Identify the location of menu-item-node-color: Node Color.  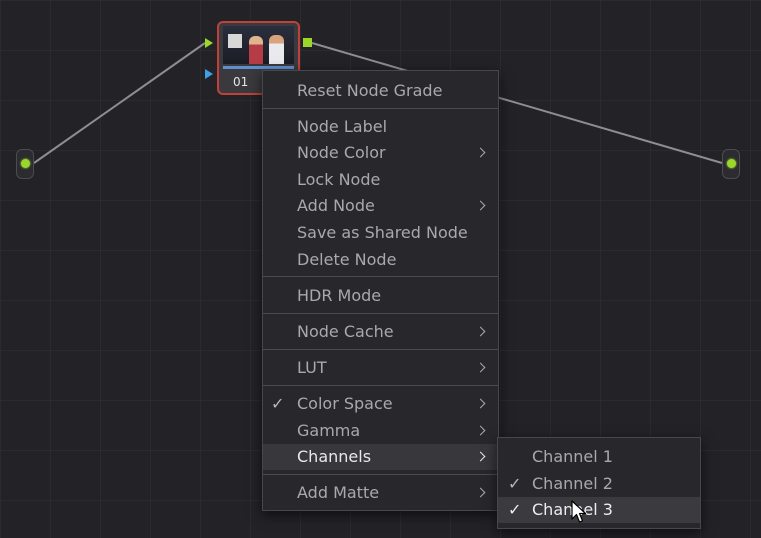
(380, 153).